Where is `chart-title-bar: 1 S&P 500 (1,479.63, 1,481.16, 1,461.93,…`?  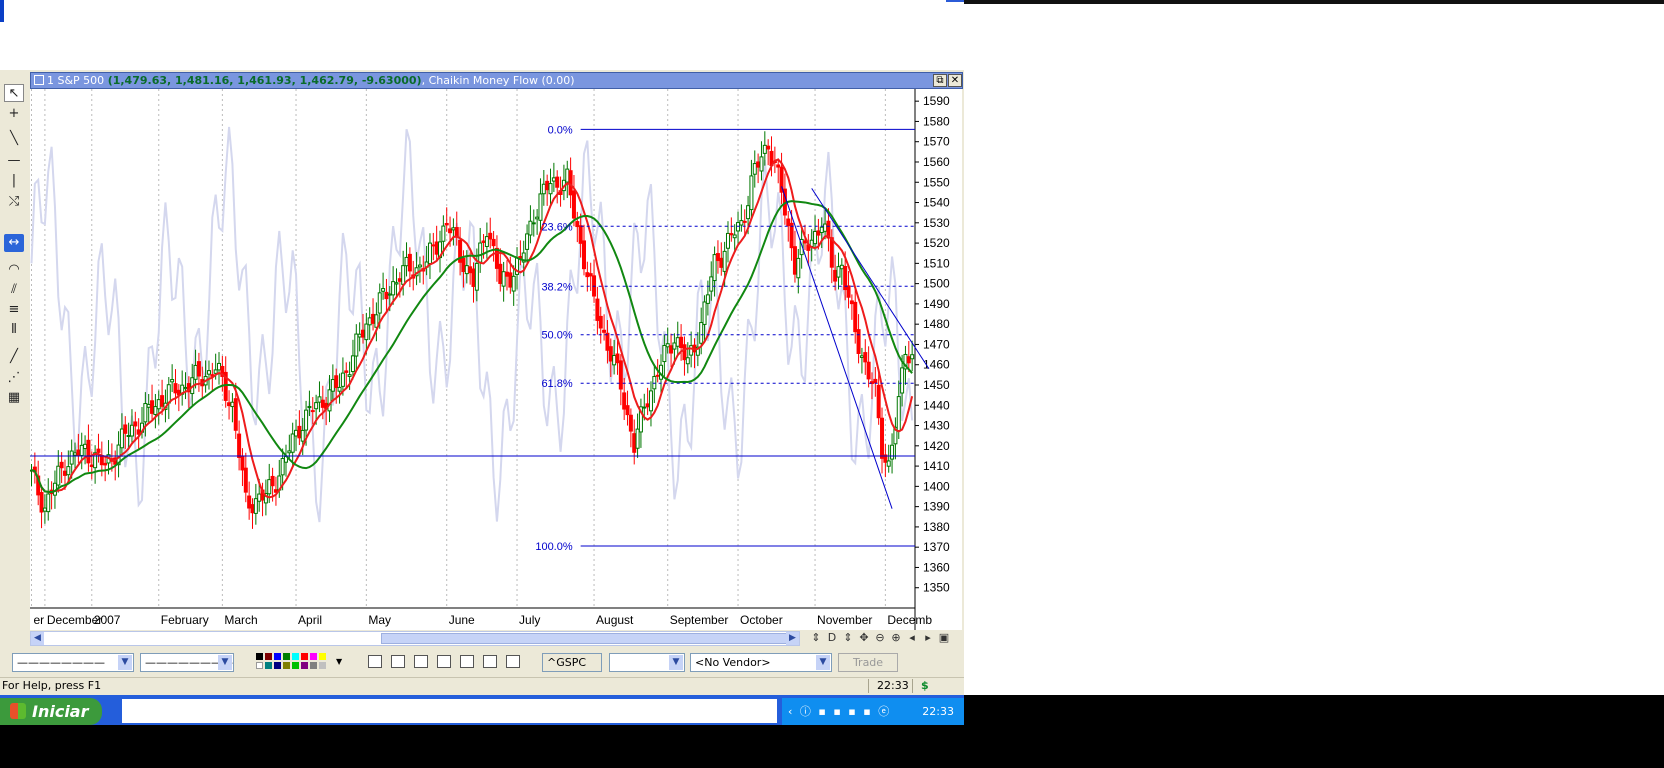 chart-title-bar: 1 S&P 500 (1,479.63, 1,481.16, 1,461.93,… is located at coordinates (496, 80).